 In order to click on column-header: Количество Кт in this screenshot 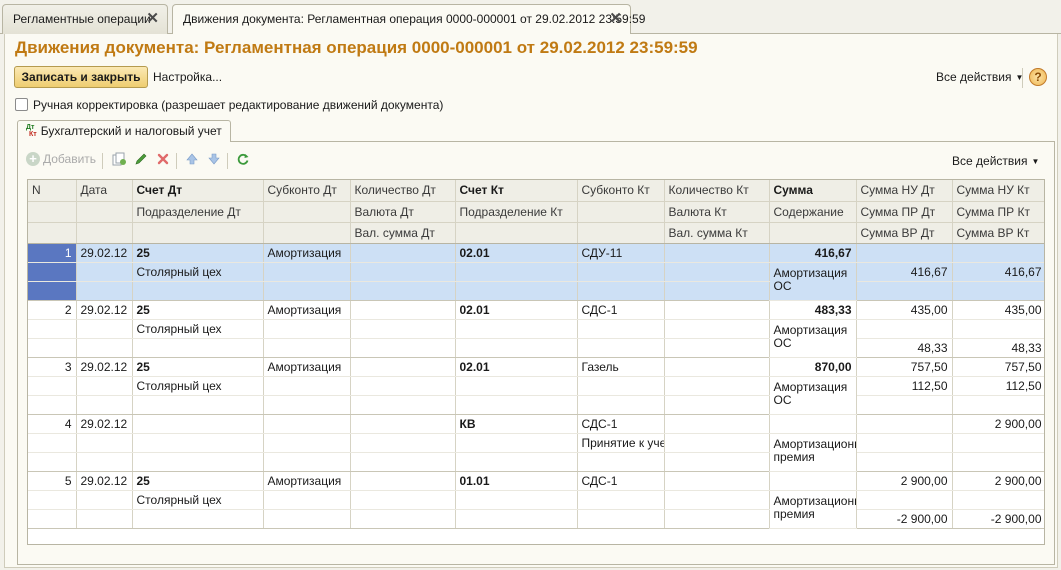, I will do `click(717, 191)`.